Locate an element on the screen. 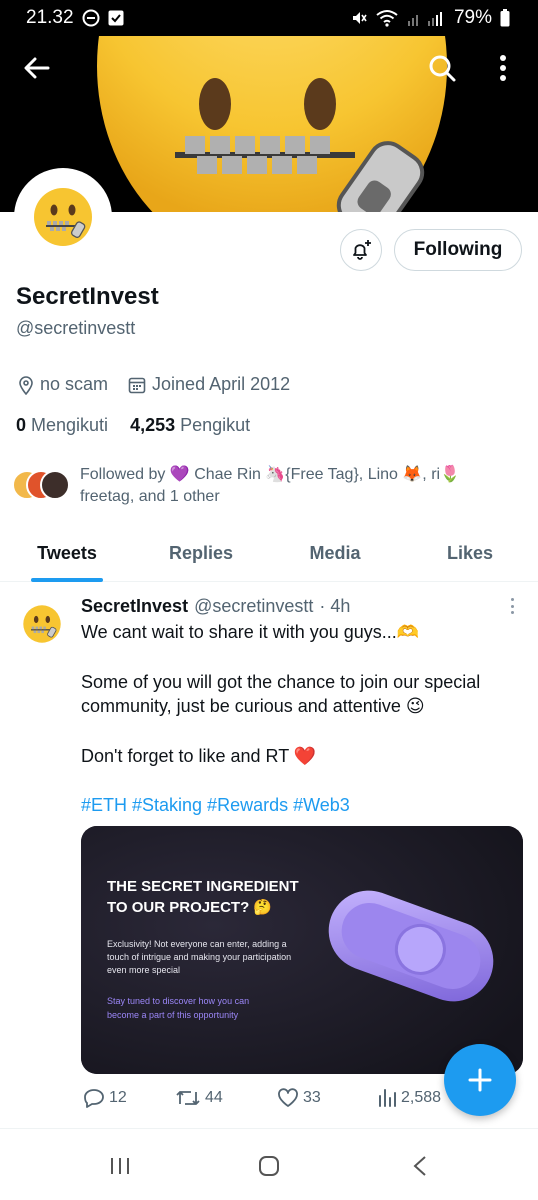  profile-handle: @secretinvestt is located at coordinates (76, 328).